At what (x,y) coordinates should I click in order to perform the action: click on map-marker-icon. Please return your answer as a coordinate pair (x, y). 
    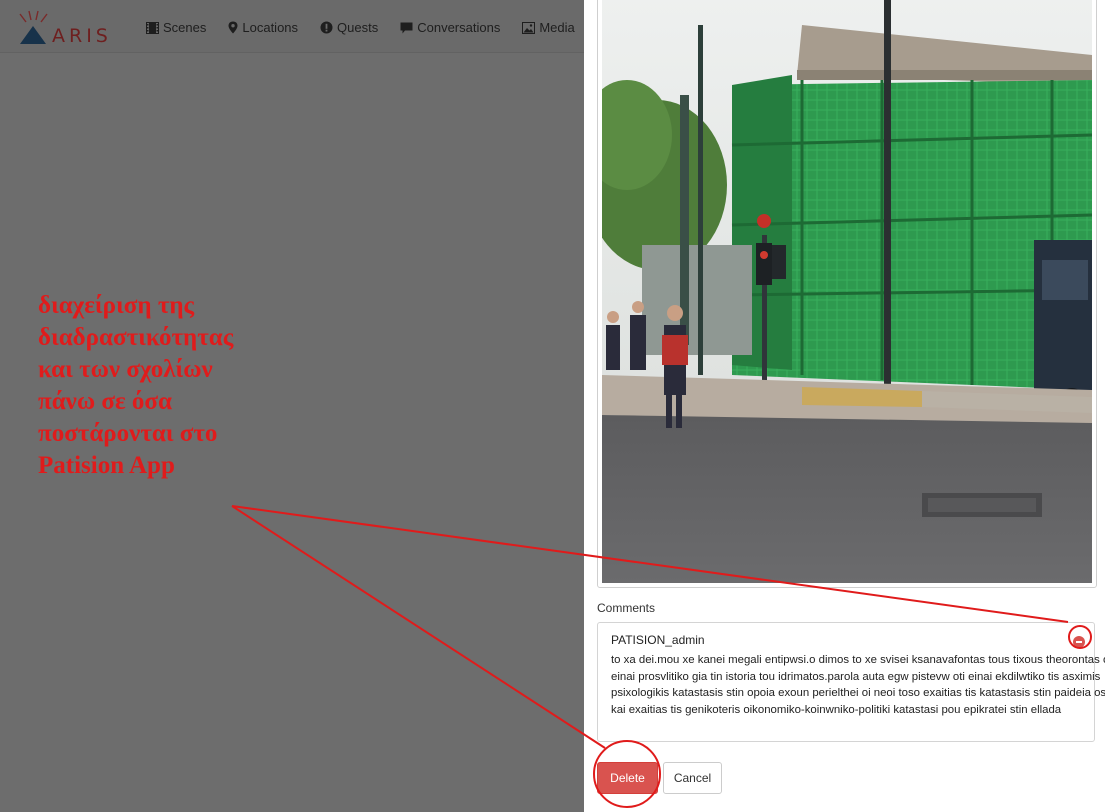
    Looking at the image, I should click on (233, 27).